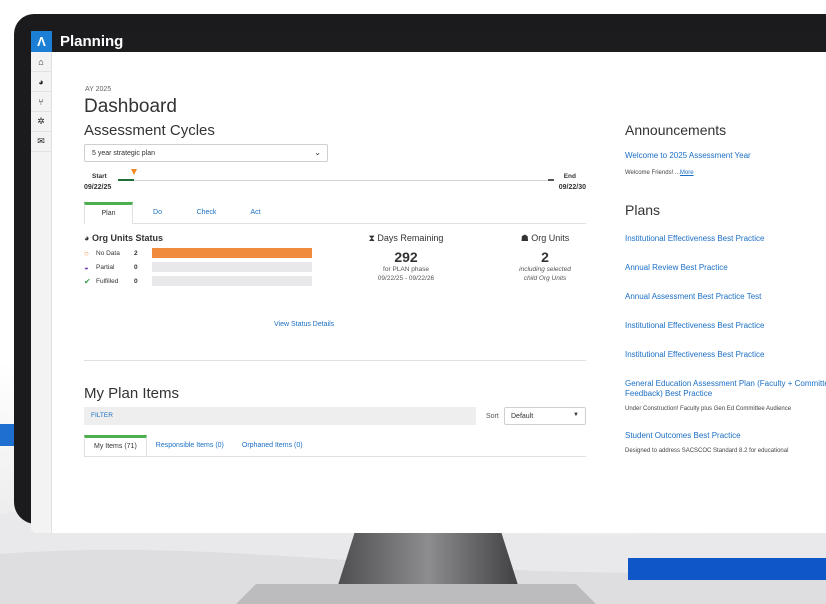 This screenshot has width=826, height=604. What do you see at coordinates (428, 41) in the screenshot?
I see `top-bar: Λ Planning` at bounding box center [428, 41].